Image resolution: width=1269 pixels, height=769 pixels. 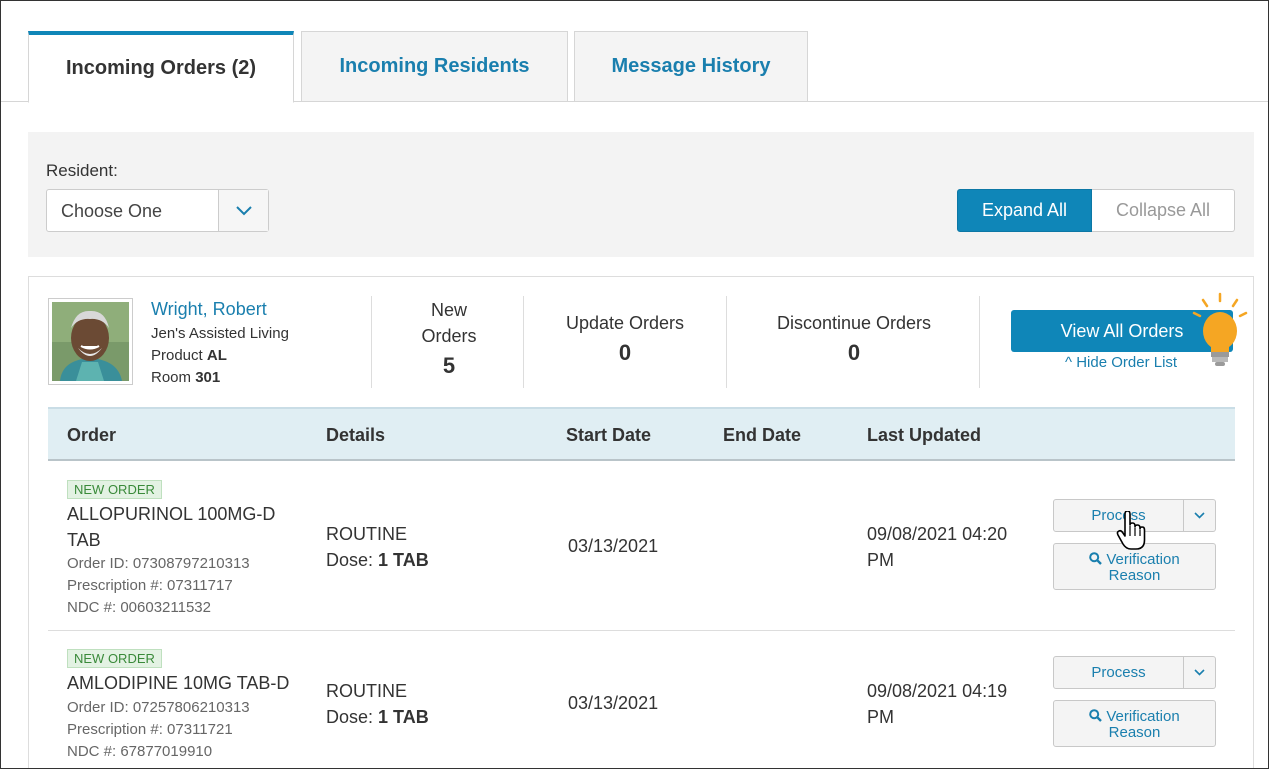 I want to click on col-last-updated: Last Updated, so click(x=924, y=435).